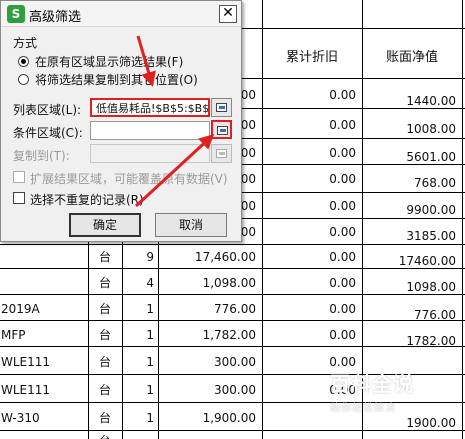 The image size is (465, 439). Describe the element at coordinates (431, 210) in the screenshot. I see `net-value-cell: 9900.00` at that location.